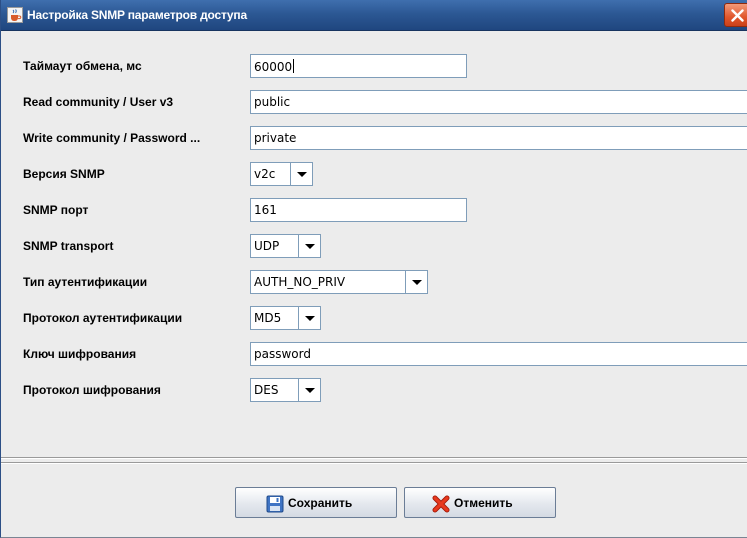  I want to click on save-button: Сохранить, so click(316, 502).